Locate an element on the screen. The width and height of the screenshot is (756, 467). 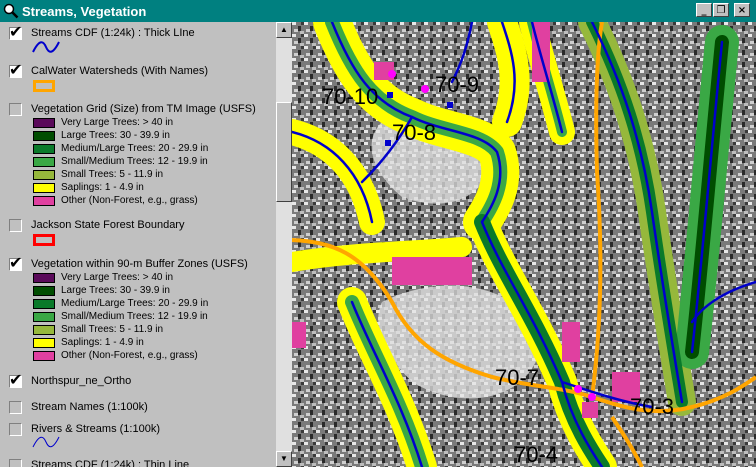
title-bar: Streams, Vegetation _ ❐ × is located at coordinates (378, 11).